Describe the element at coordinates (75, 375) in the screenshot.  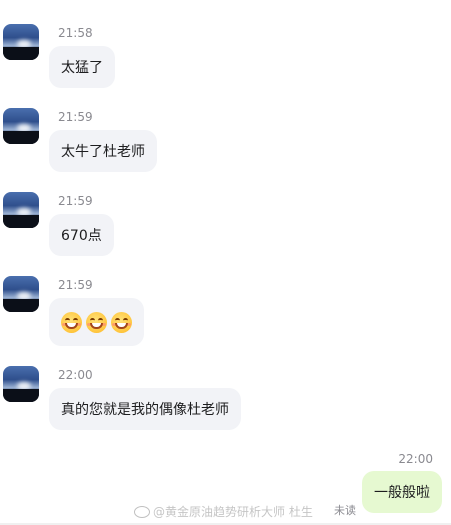
I see `message-time: 22:00` at that location.